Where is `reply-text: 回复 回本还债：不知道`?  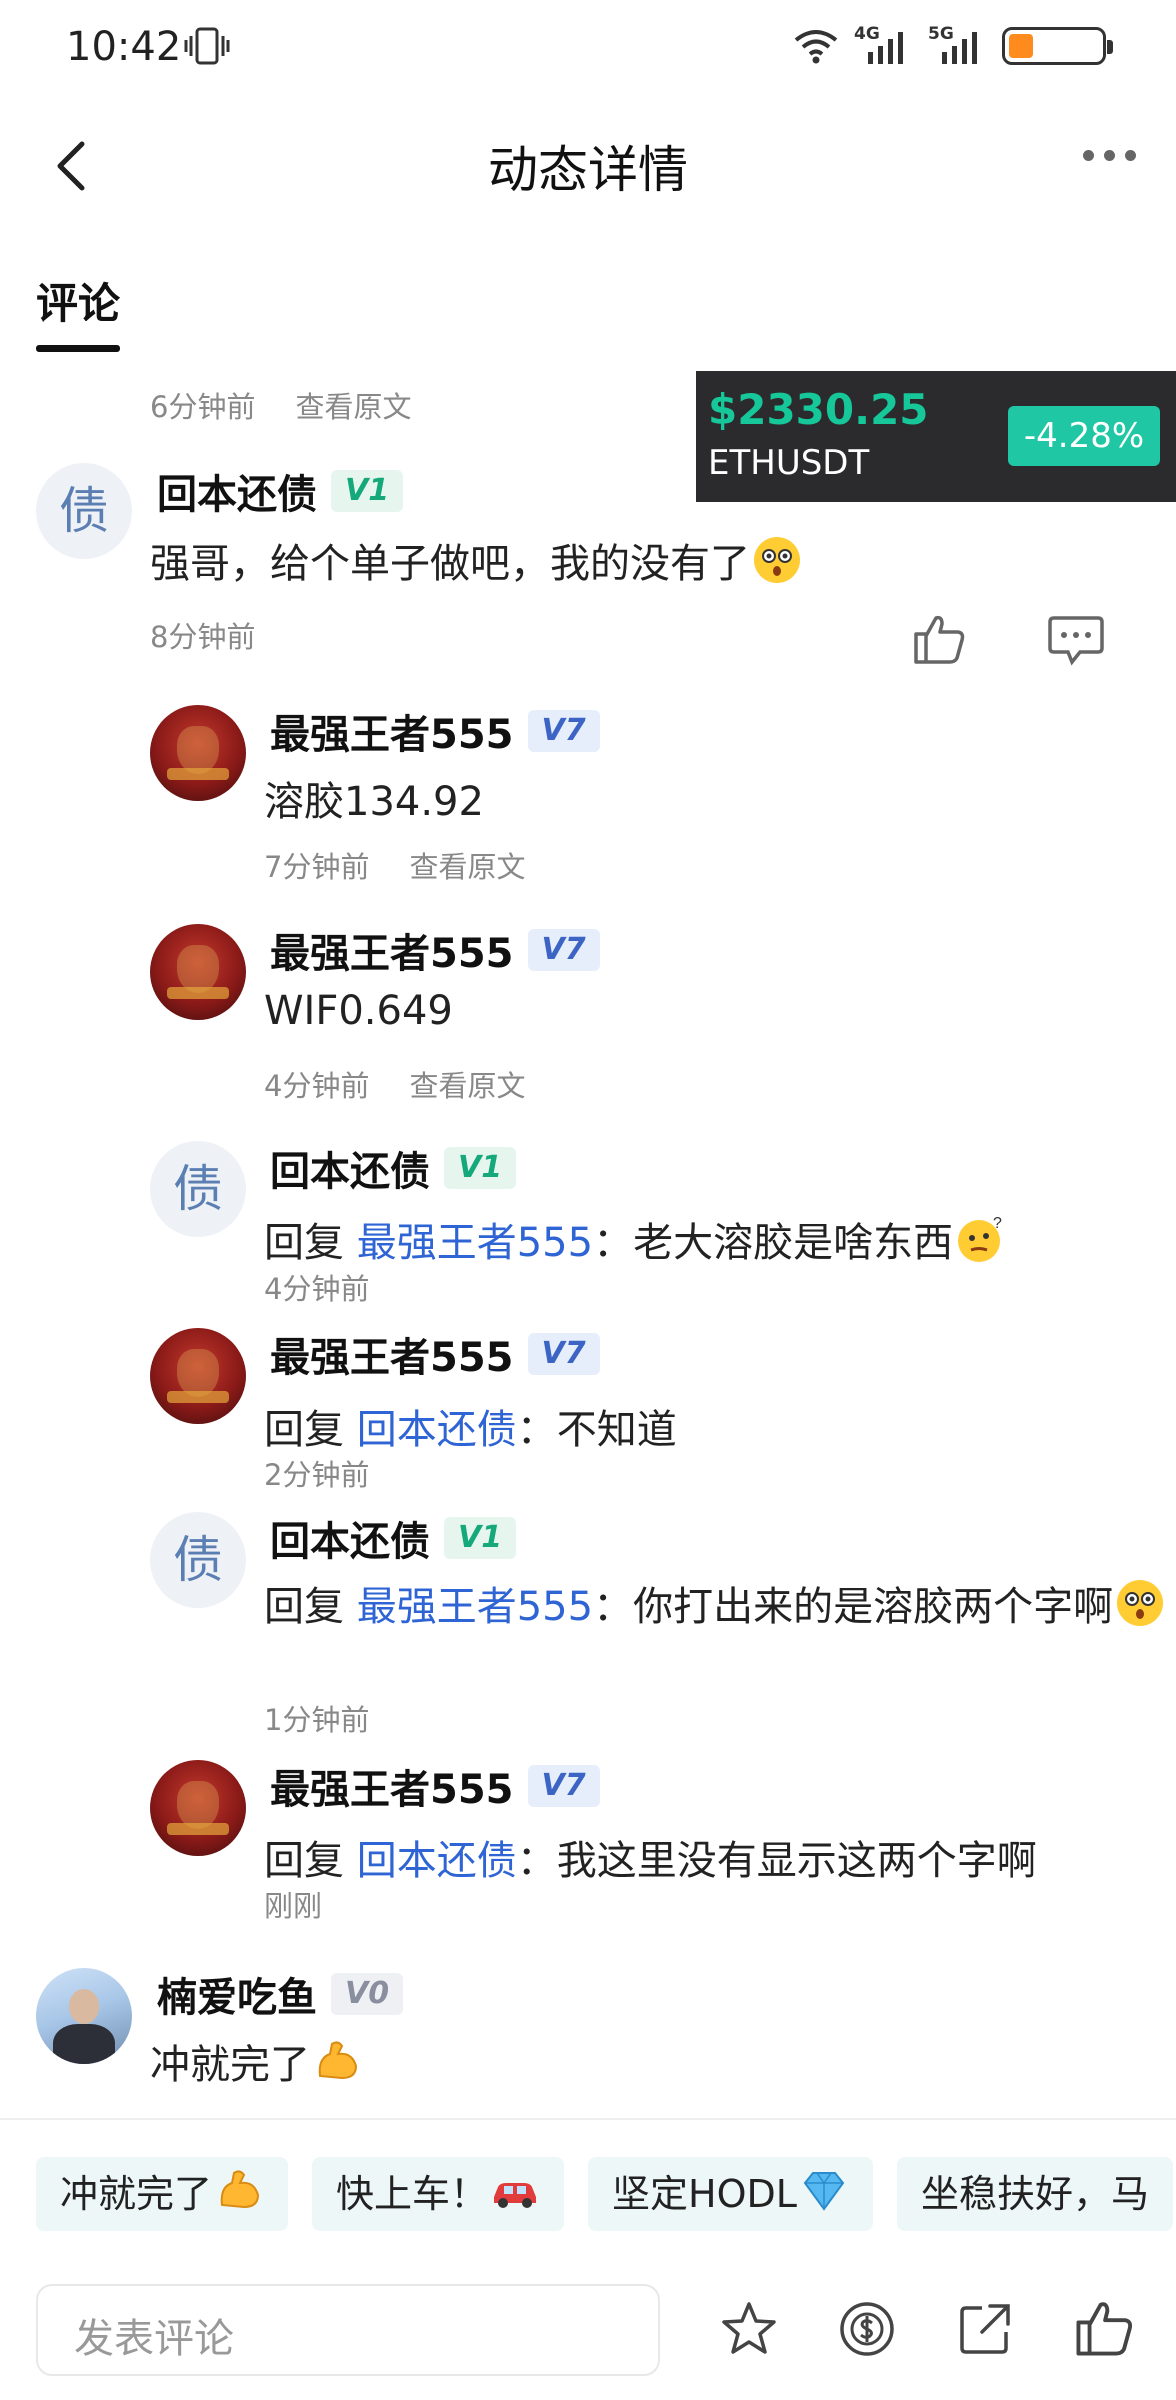
reply-text: 回复 回本还债：不知道 is located at coordinates (470, 1430).